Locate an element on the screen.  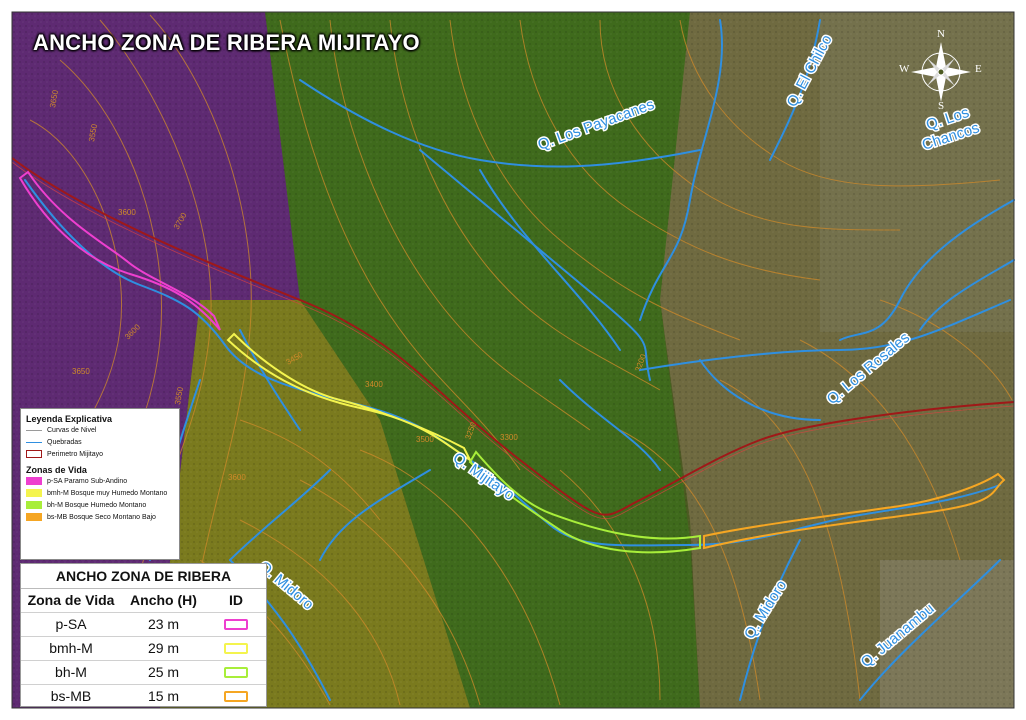
table-title: ANCHO ZONA DE RIBERA is located at coordinates (143, 576).